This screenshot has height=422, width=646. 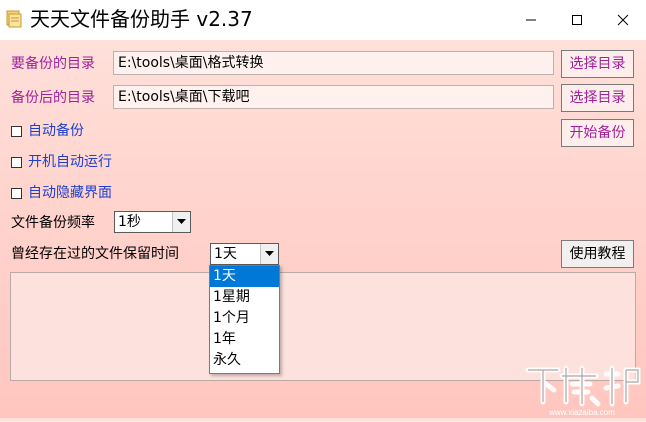 I want to click on retention-option: 1个月, so click(x=244, y=318).